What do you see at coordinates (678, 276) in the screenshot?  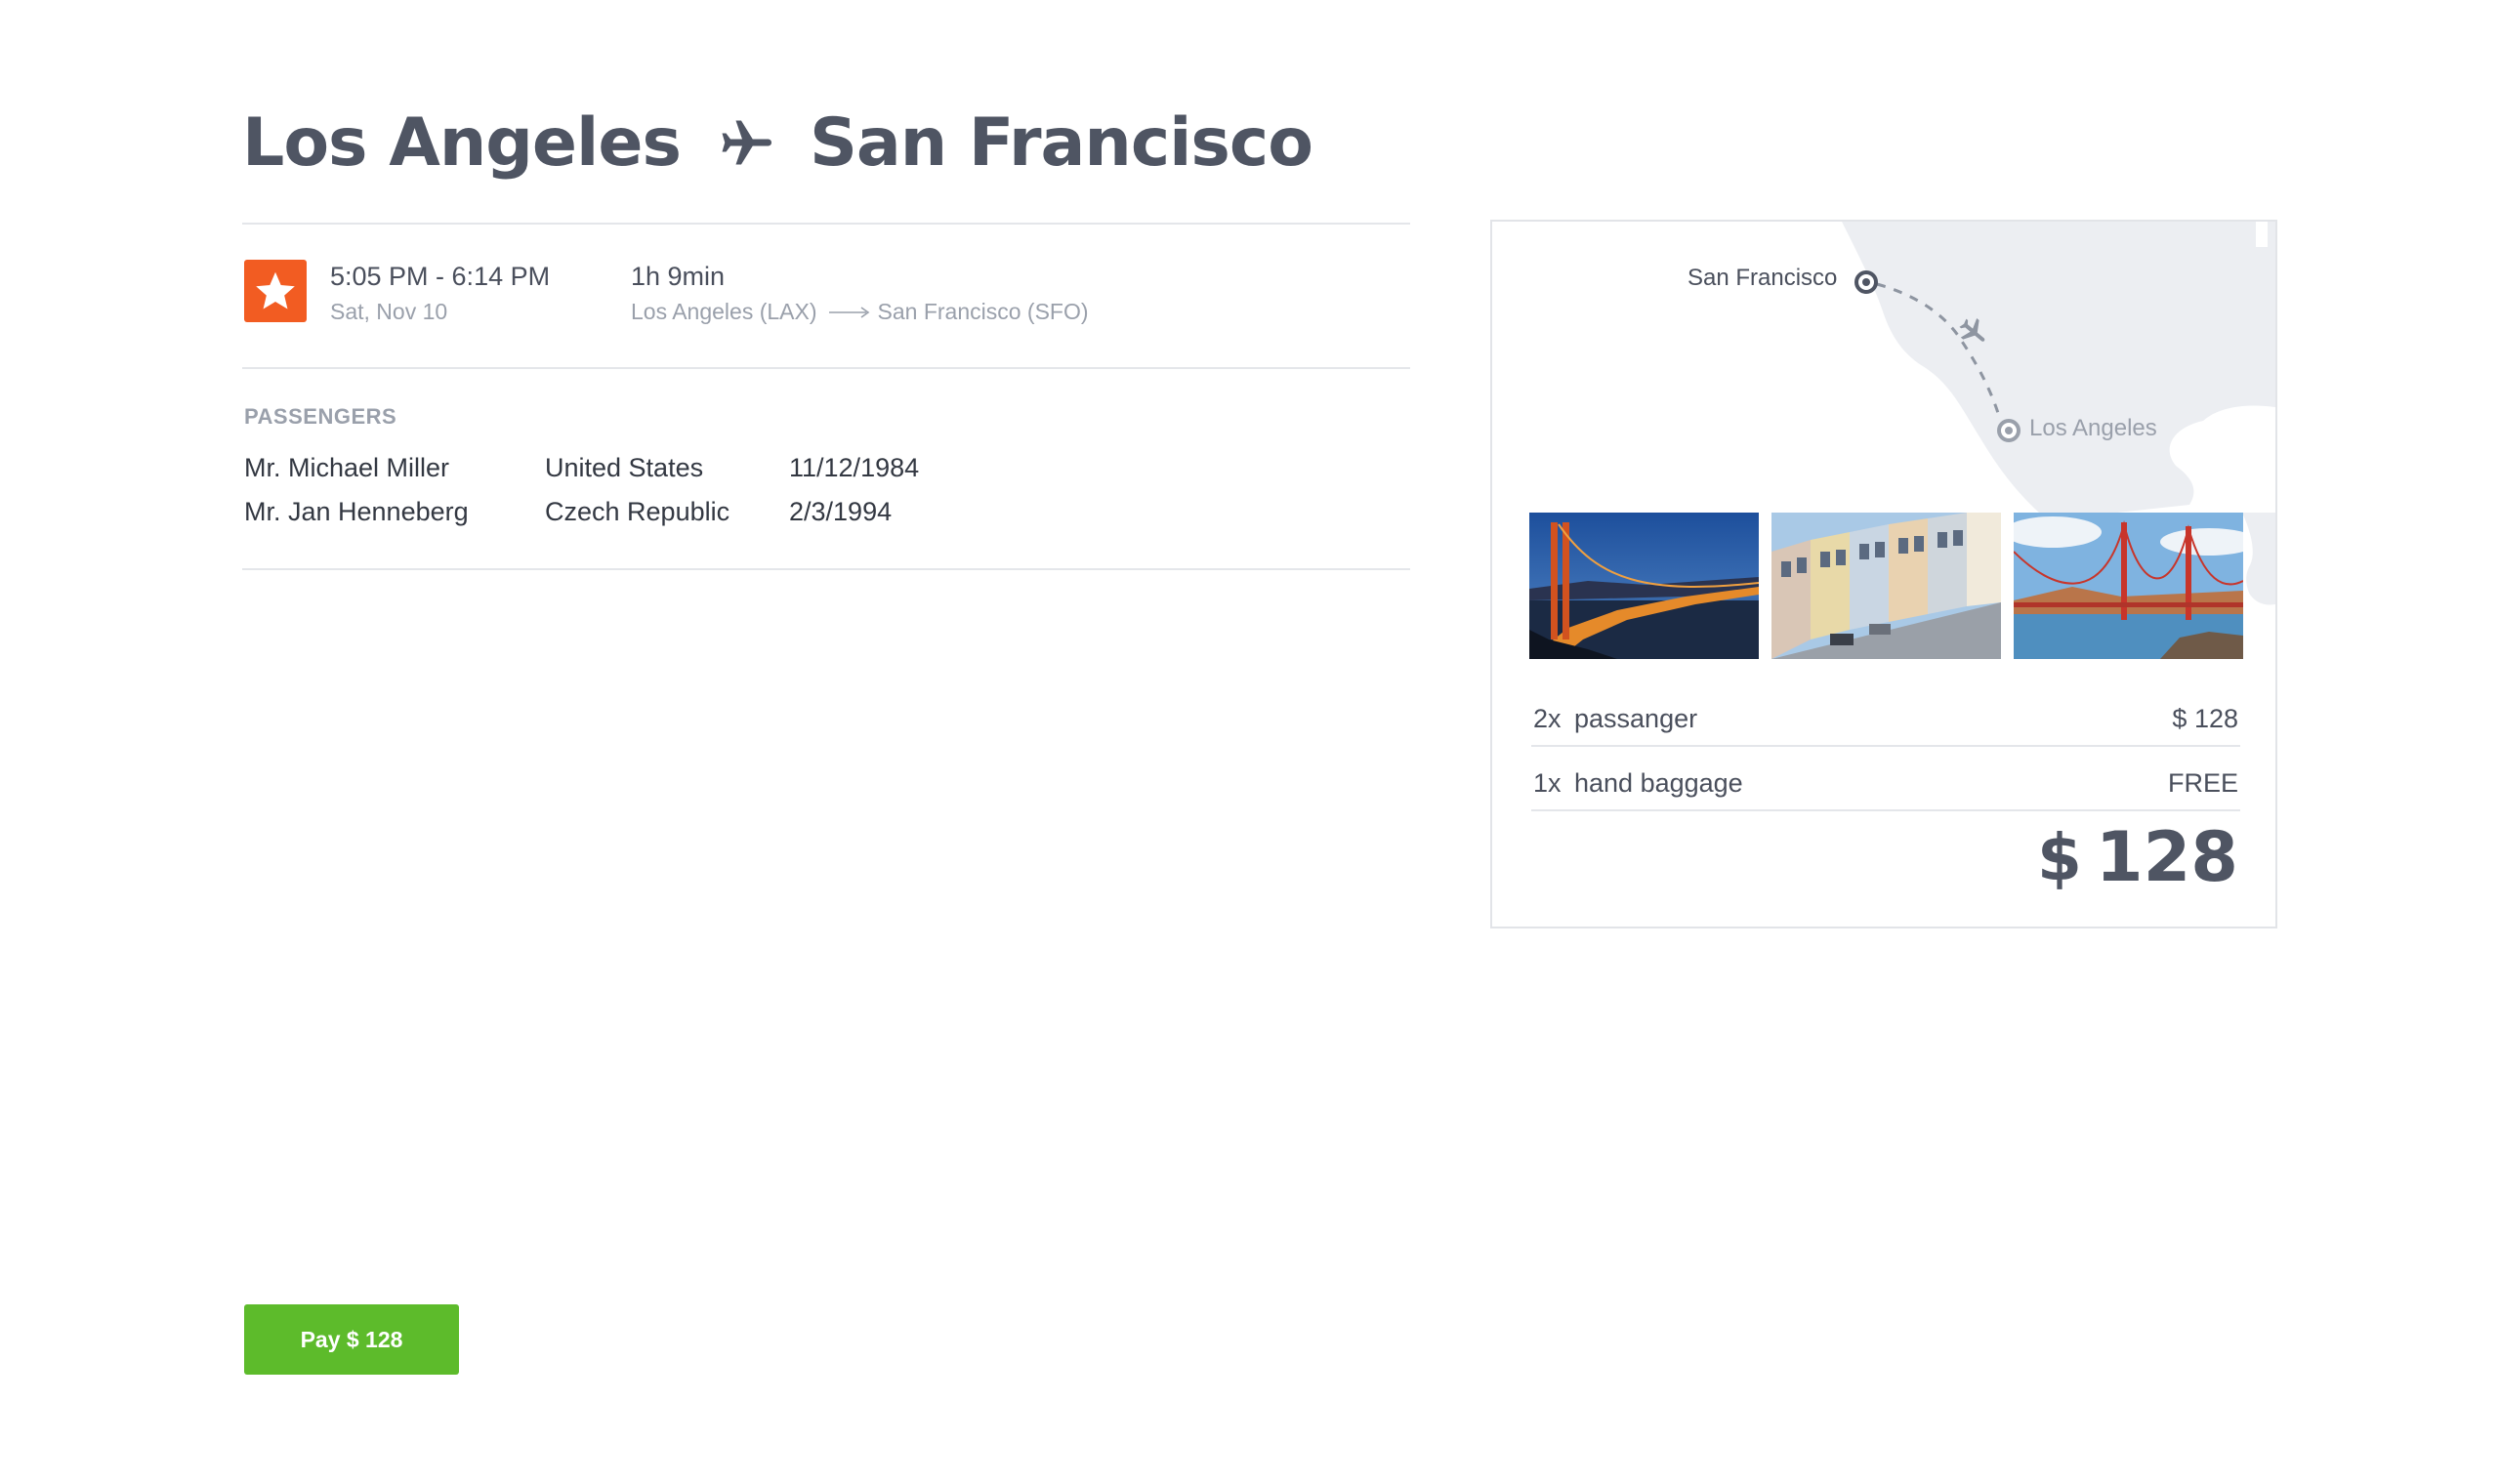 I see `flight-duration: 1h 9min` at bounding box center [678, 276].